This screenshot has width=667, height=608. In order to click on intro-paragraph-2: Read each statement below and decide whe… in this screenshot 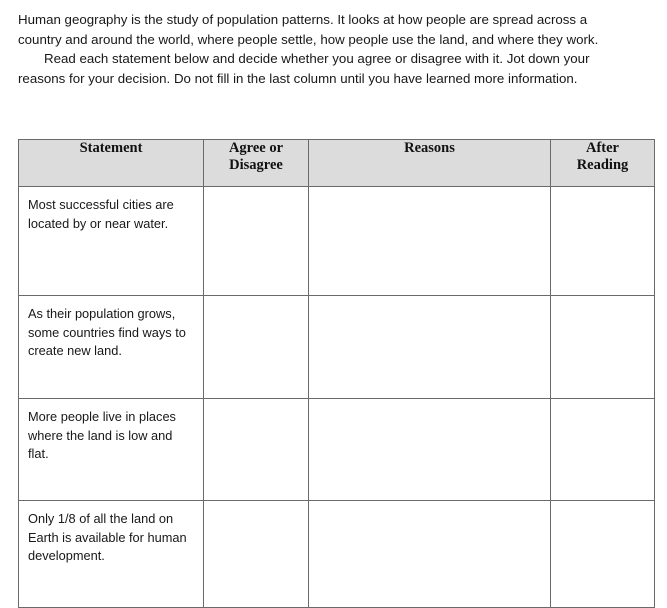, I will do `click(304, 68)`.